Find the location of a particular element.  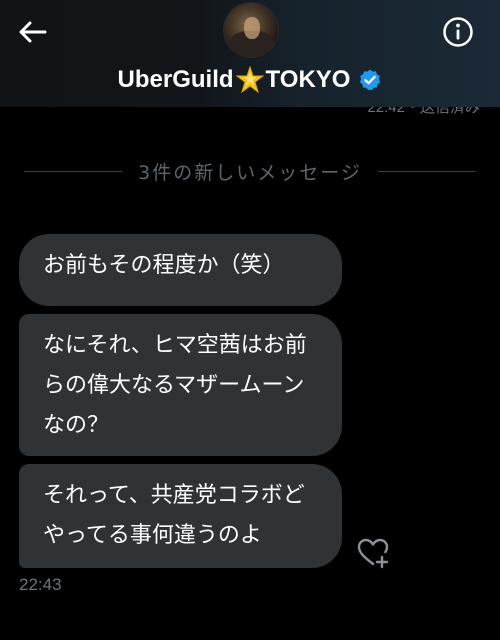

verified-badge-icon is located at coordinates (370, 80).